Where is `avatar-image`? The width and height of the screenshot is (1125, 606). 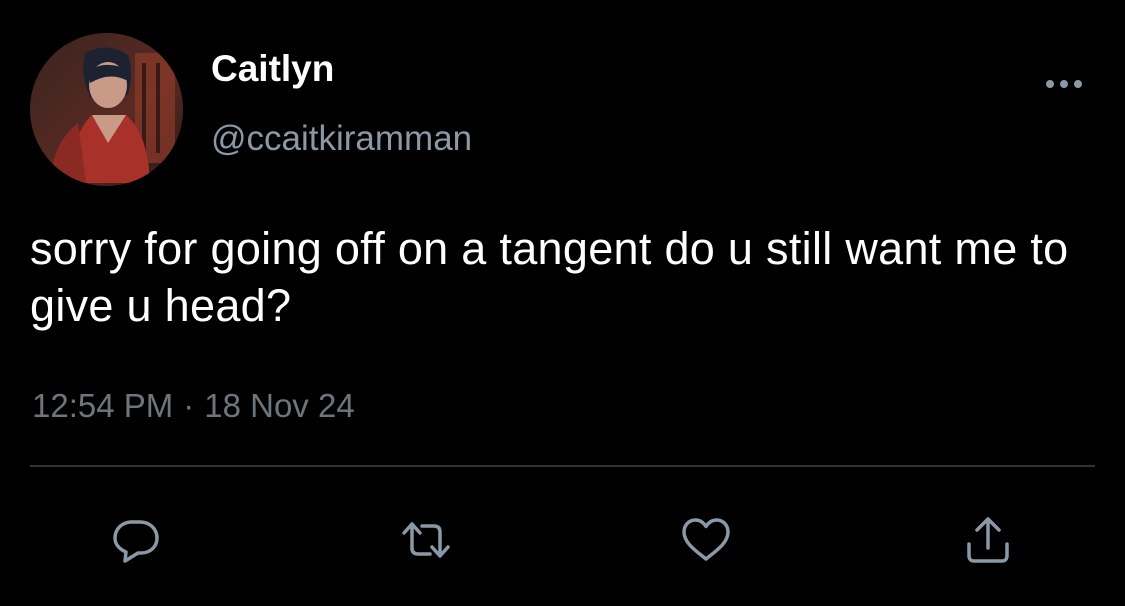 avatar-image is located at coordinates (106, 109).